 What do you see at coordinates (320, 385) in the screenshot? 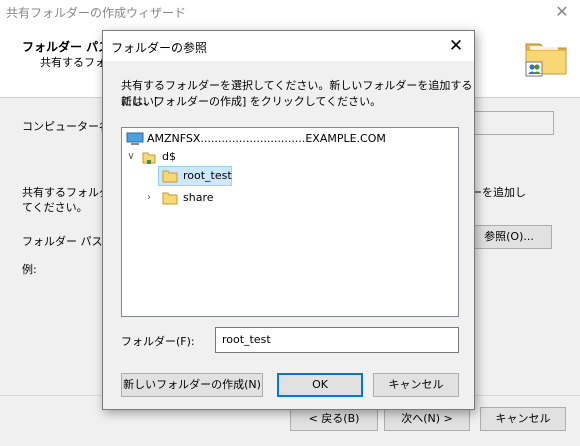
I see `ok-button: OK` at bounding box center [320, 385].